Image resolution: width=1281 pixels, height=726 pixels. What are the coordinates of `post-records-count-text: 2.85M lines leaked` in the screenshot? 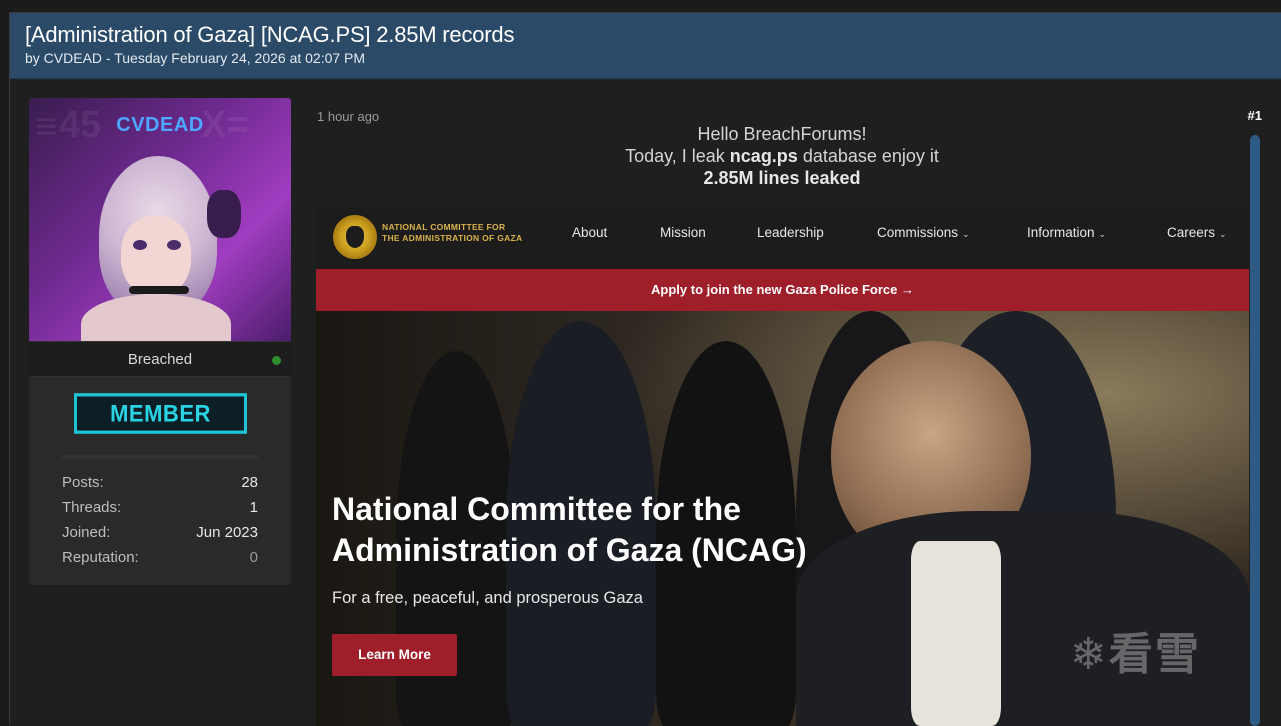 It's located at (782, 178).